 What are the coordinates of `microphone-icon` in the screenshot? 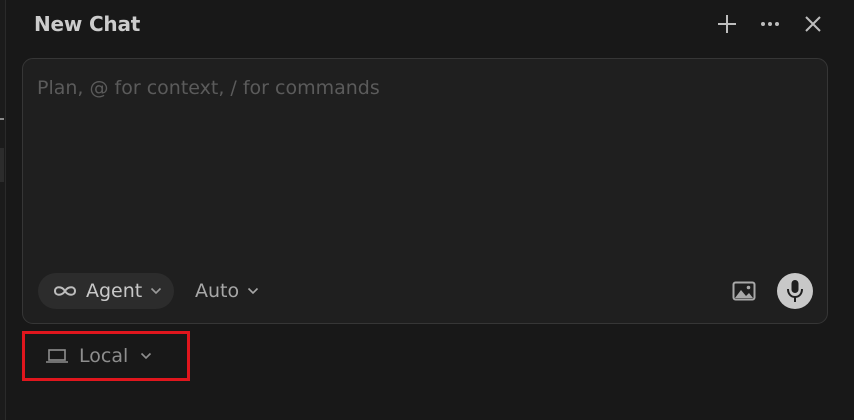 It's located at (795, 291).